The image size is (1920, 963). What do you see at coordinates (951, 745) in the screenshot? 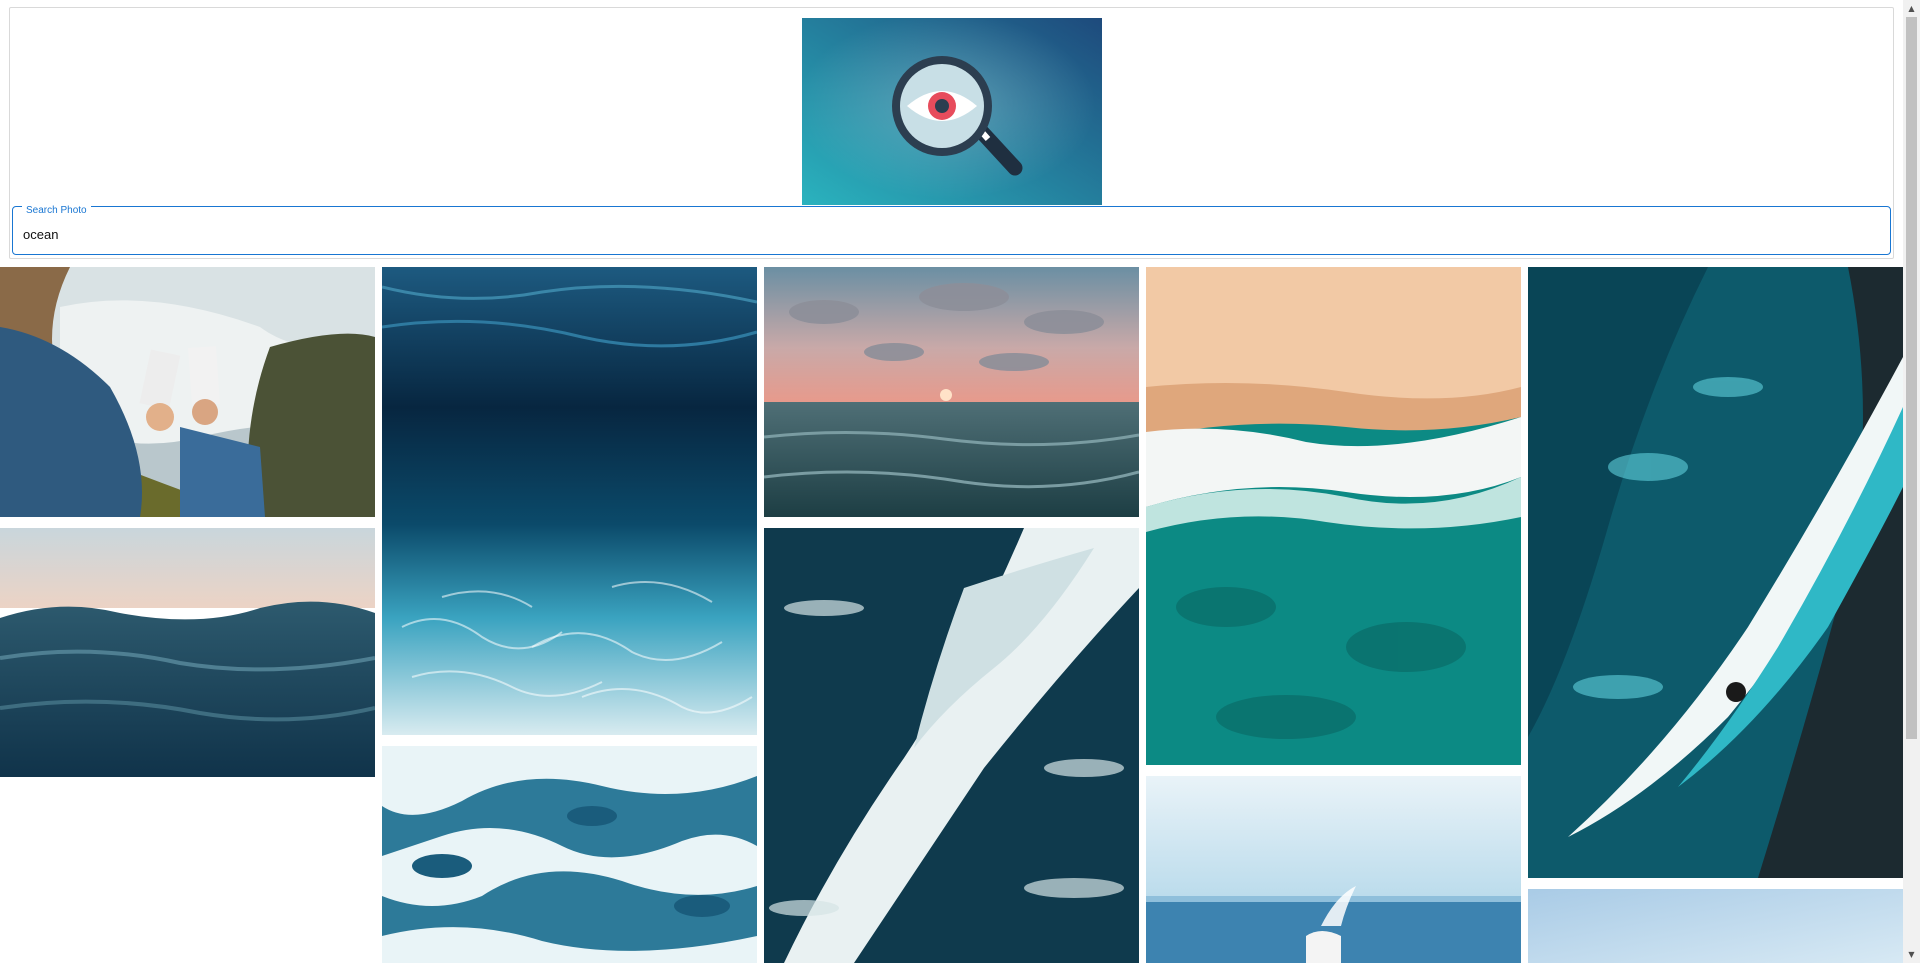
I see `photo-aerial-dark-wave` at bounding box center [951, 745].